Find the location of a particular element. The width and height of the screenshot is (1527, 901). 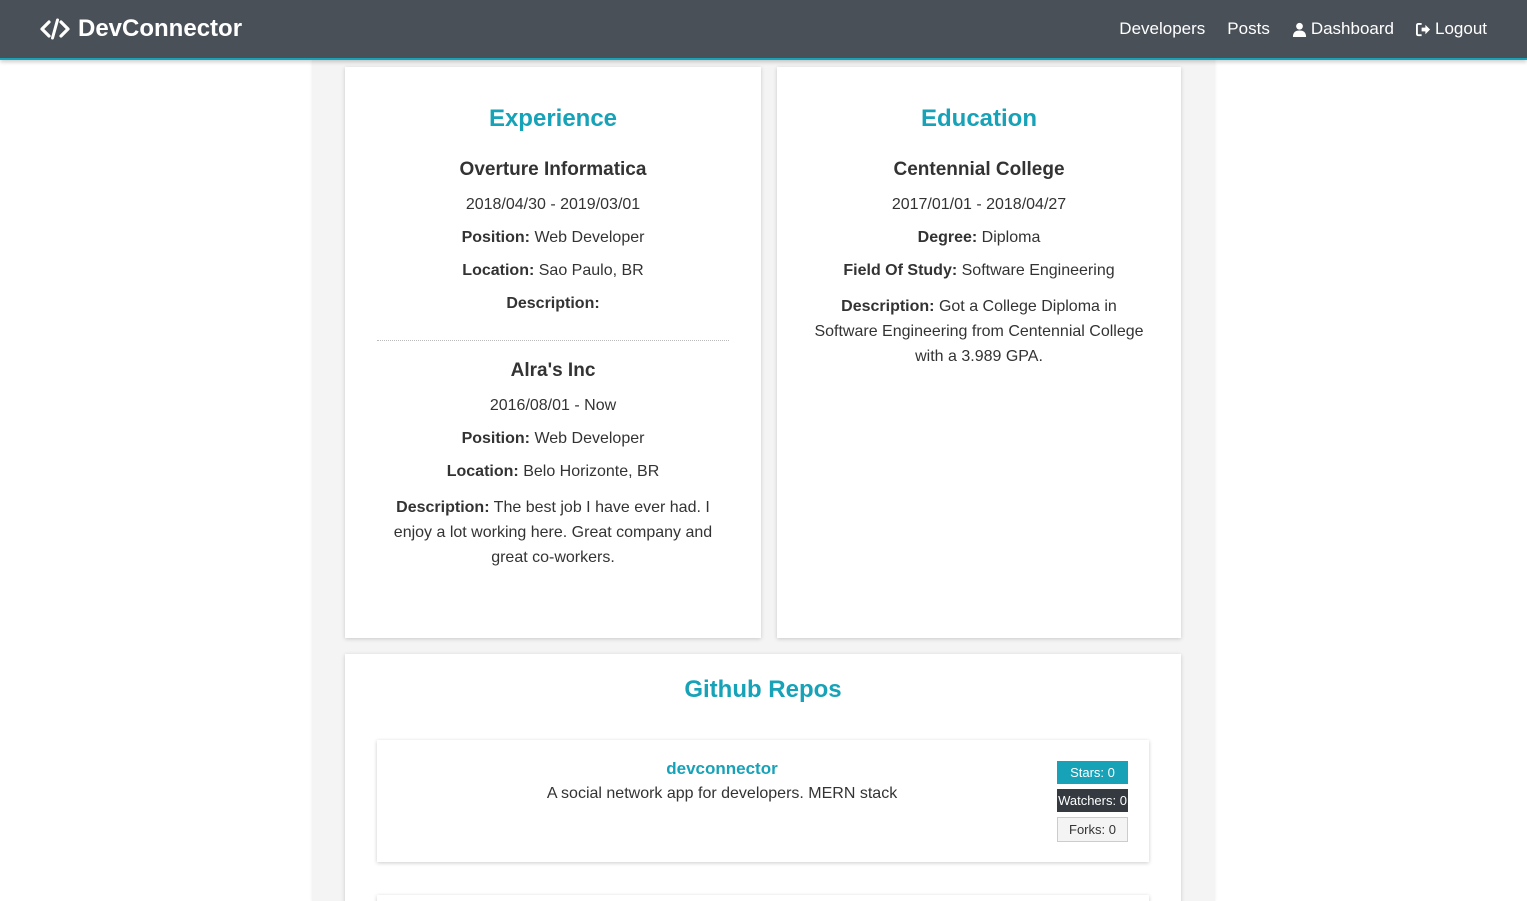

code-icon is located at coordinates (55, 29).